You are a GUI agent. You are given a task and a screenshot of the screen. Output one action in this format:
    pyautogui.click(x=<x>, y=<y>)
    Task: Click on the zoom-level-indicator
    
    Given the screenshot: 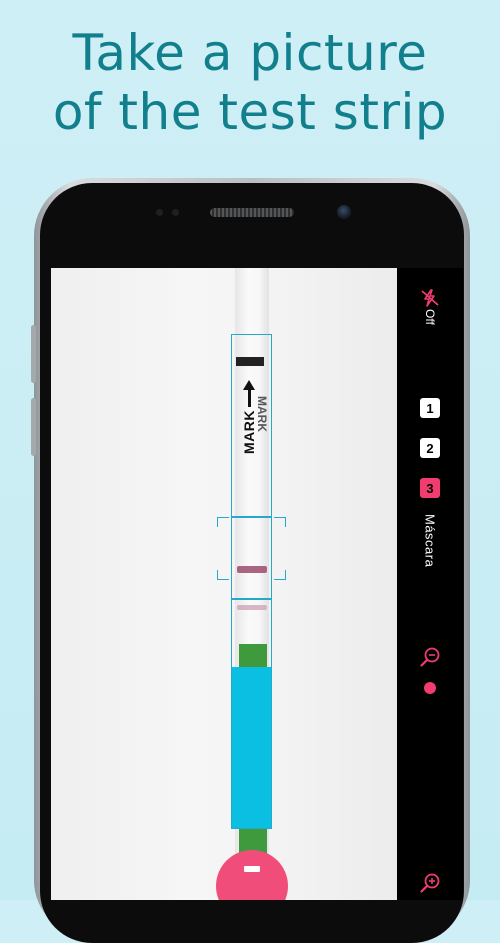 What is the action you would take?
    pyautogui.click(x=430, y=688)
    